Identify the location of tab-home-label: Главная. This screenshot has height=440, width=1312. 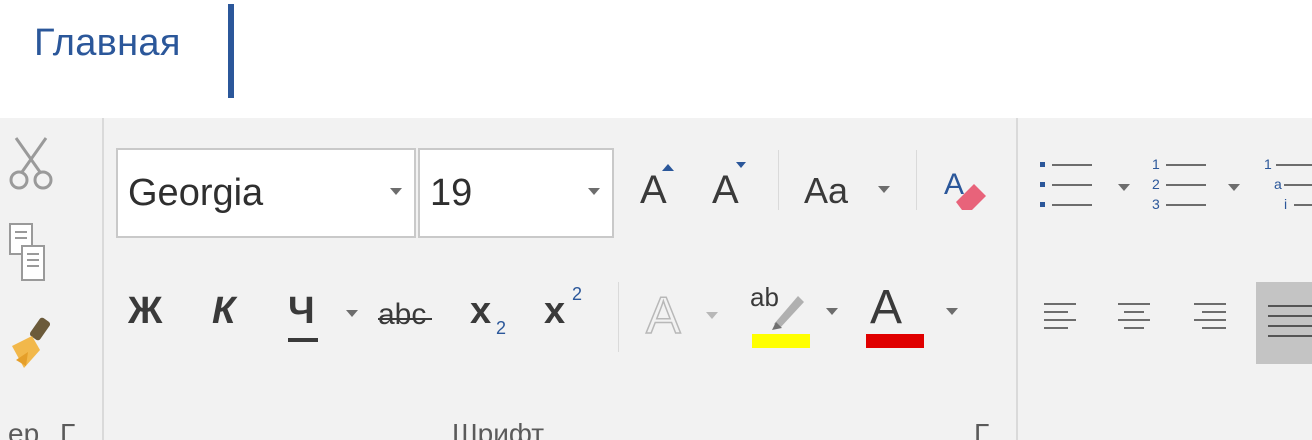
(107, 43).